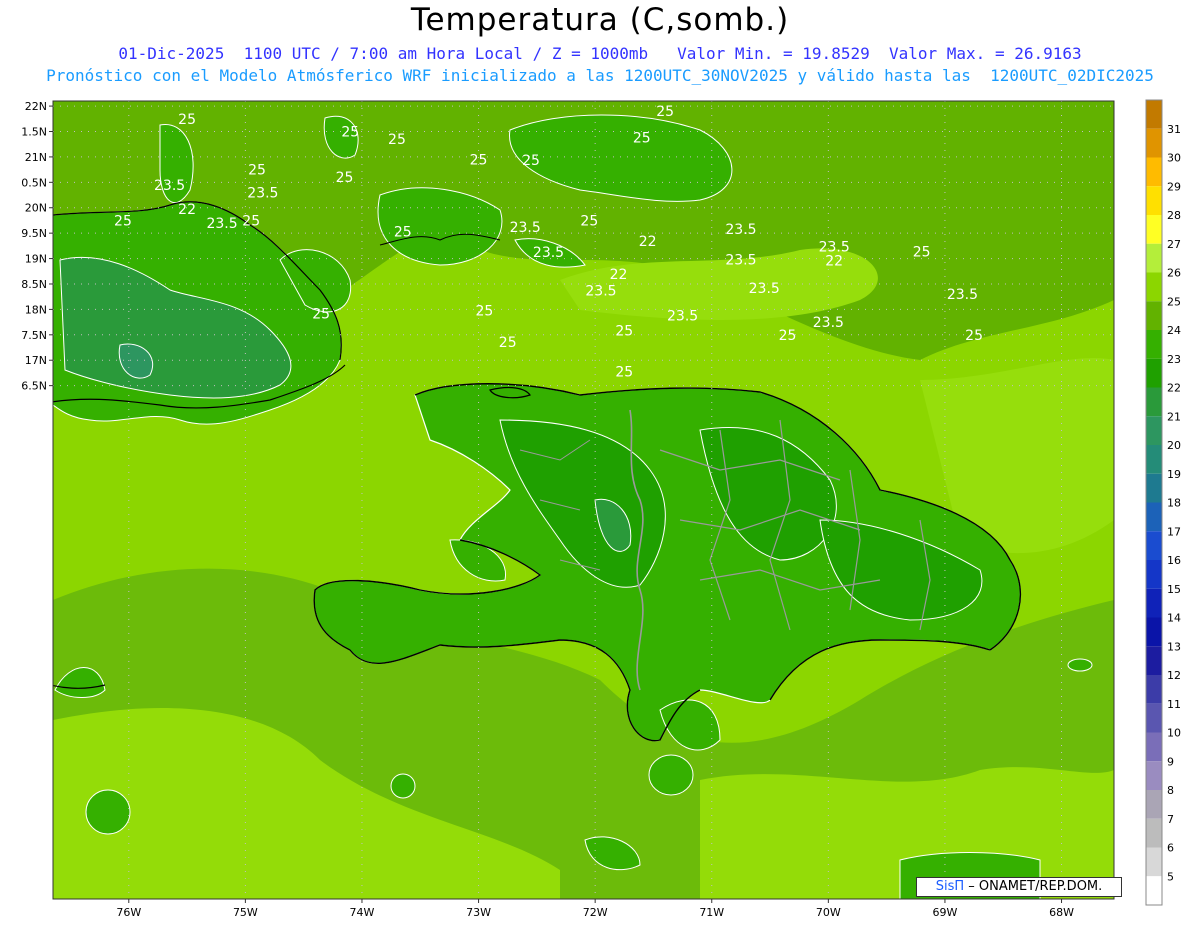 Image resolution: width=1200 pixels, height=927 pixels. I want to click on lon-tick-label: 71W, so click(711, 912).